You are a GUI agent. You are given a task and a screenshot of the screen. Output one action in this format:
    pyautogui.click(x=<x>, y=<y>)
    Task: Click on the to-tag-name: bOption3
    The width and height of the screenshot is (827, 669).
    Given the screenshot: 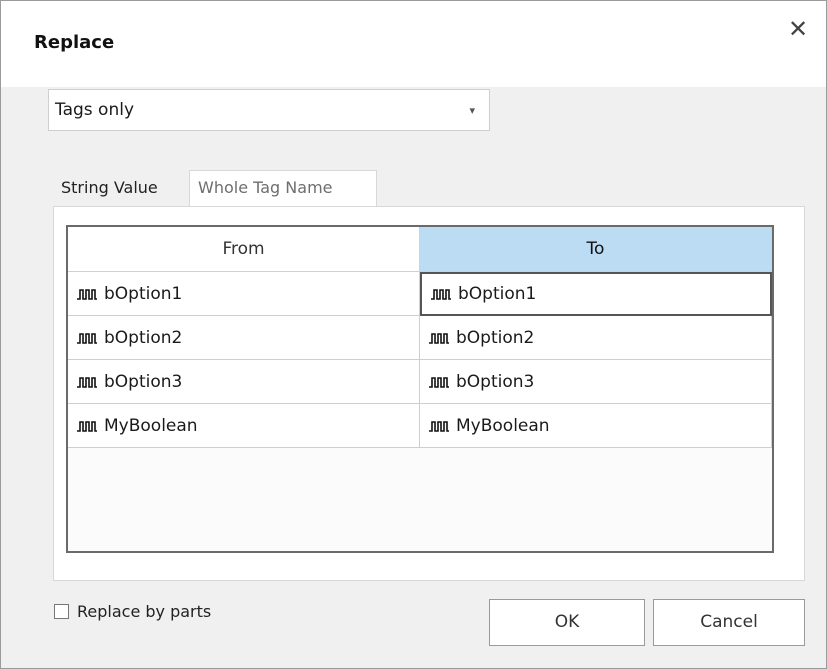 What is the action you would take?
    pyautogui.click(x=495, y=381)
    